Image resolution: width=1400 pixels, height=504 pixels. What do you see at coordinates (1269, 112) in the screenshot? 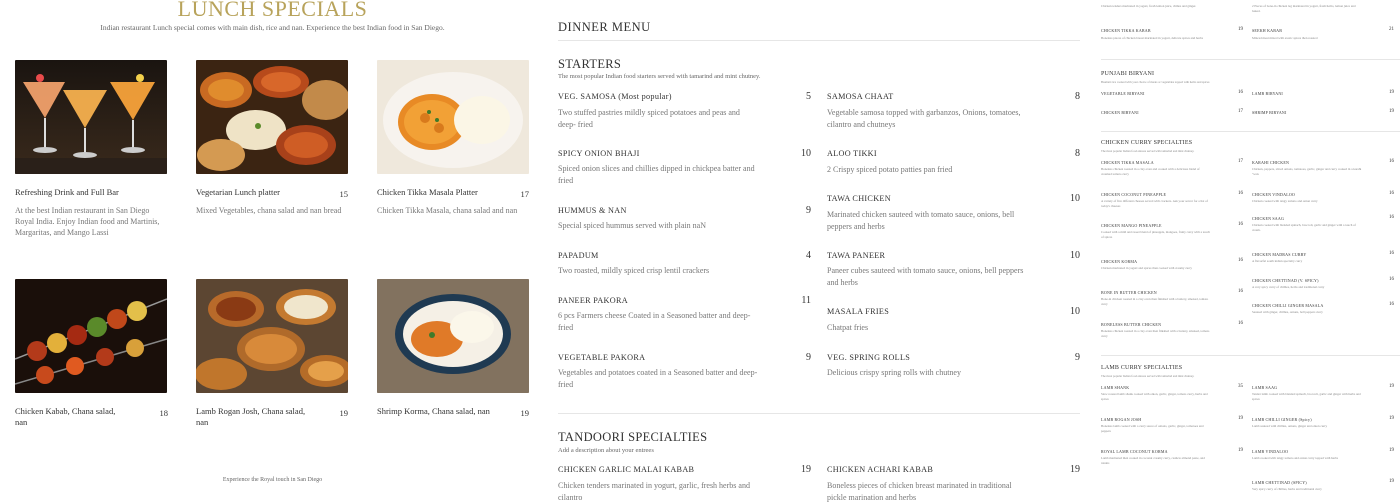
I see `side-item-name: SHRIMP BIRYANI` at bounding box center [1269, 112].